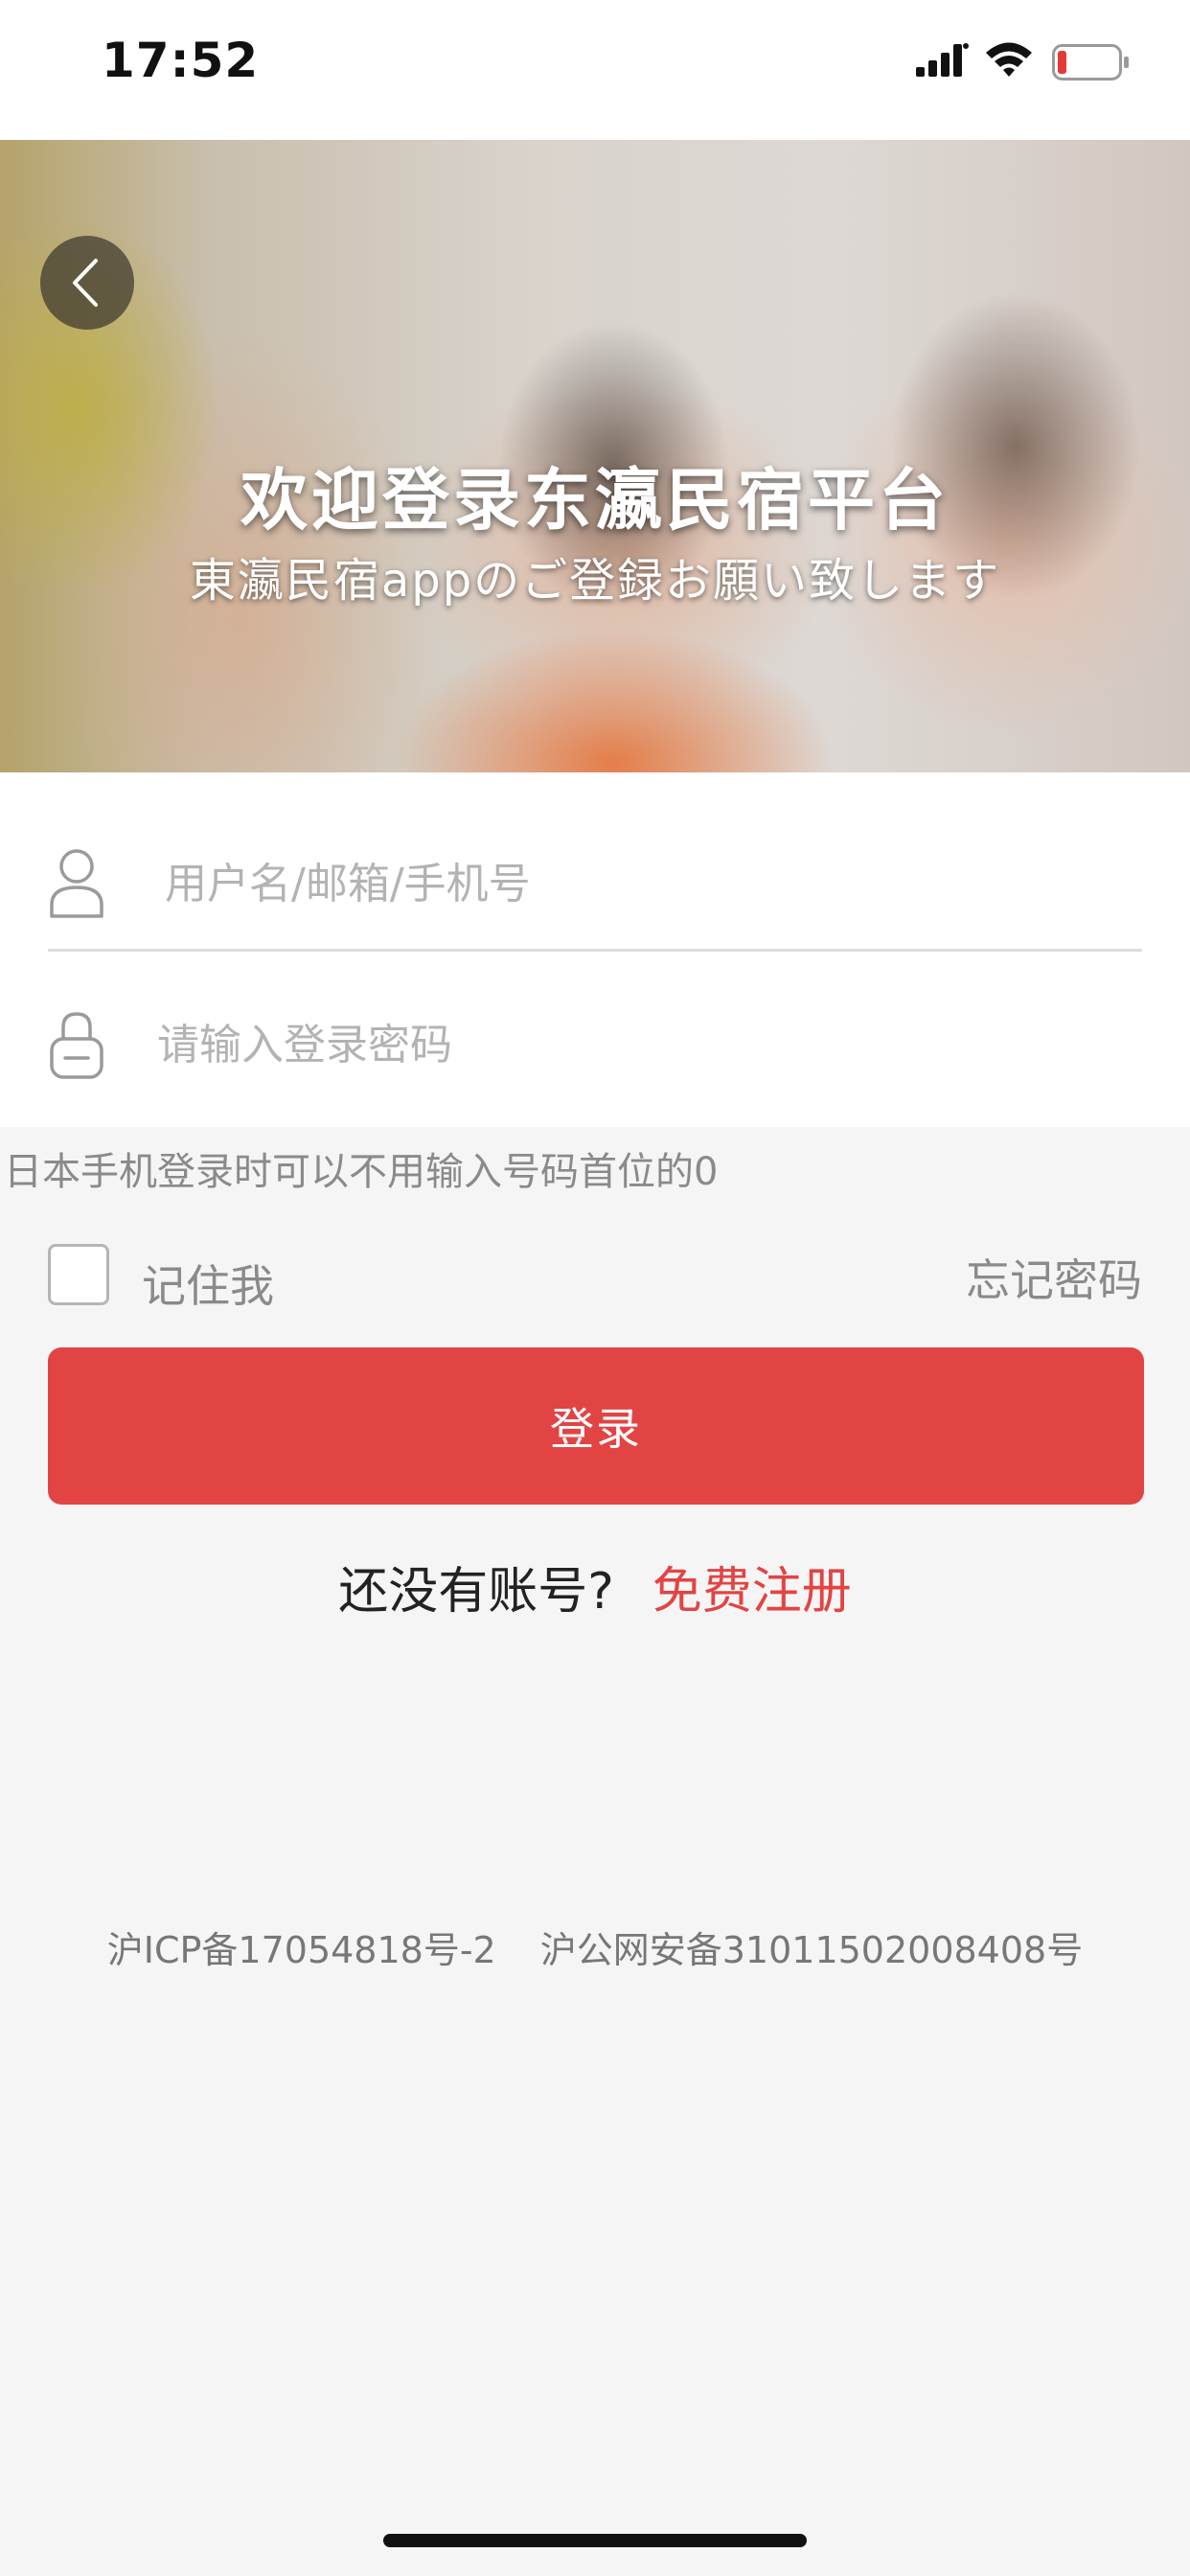 This screenshot has height=2576, width=1190. Describe the element at coordinates (362, 1172) in the screenshot. I see `phone-hint-text: 日本手机登录时可以不用输入号码首位的0` at that location.